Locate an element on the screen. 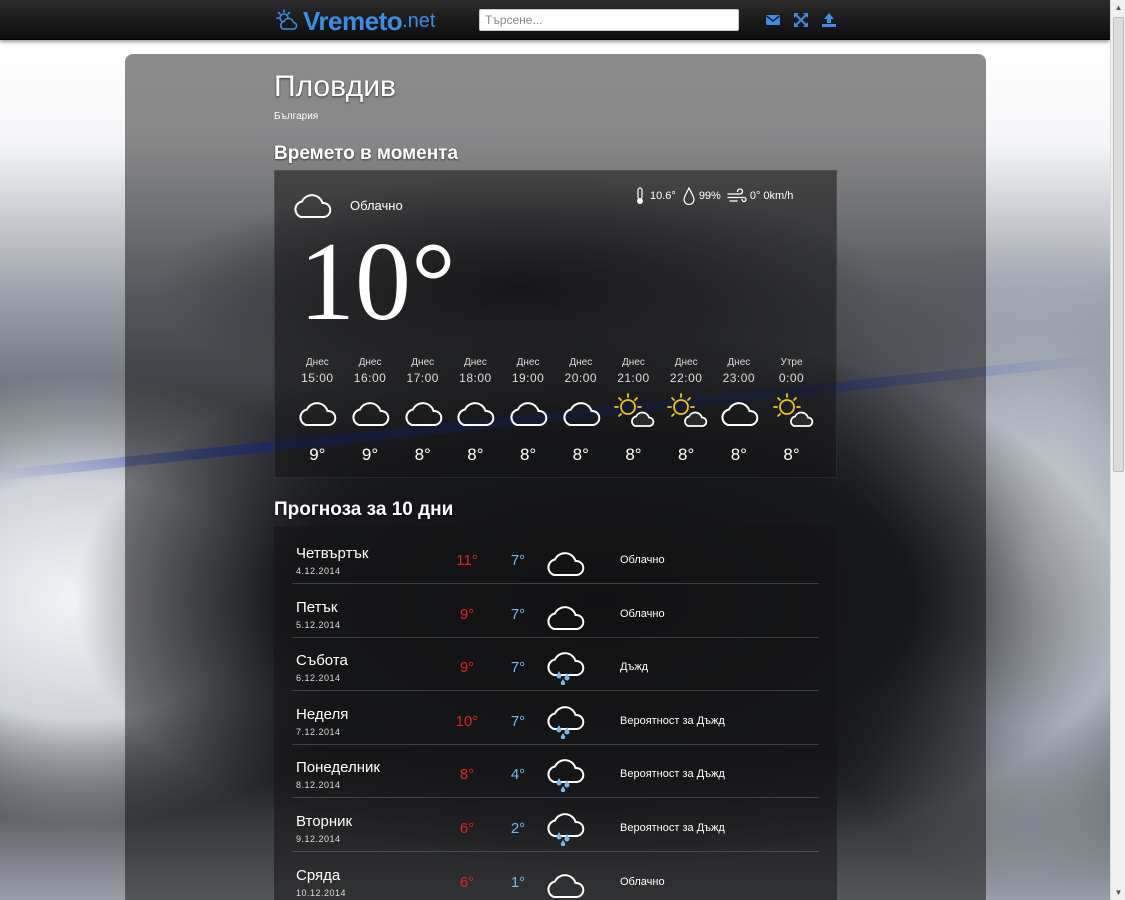 Image resolution: width=1125 pixels, height=900 pixels. hourly-item: Днес 17:00 8° is located at coordinates (422, 411).